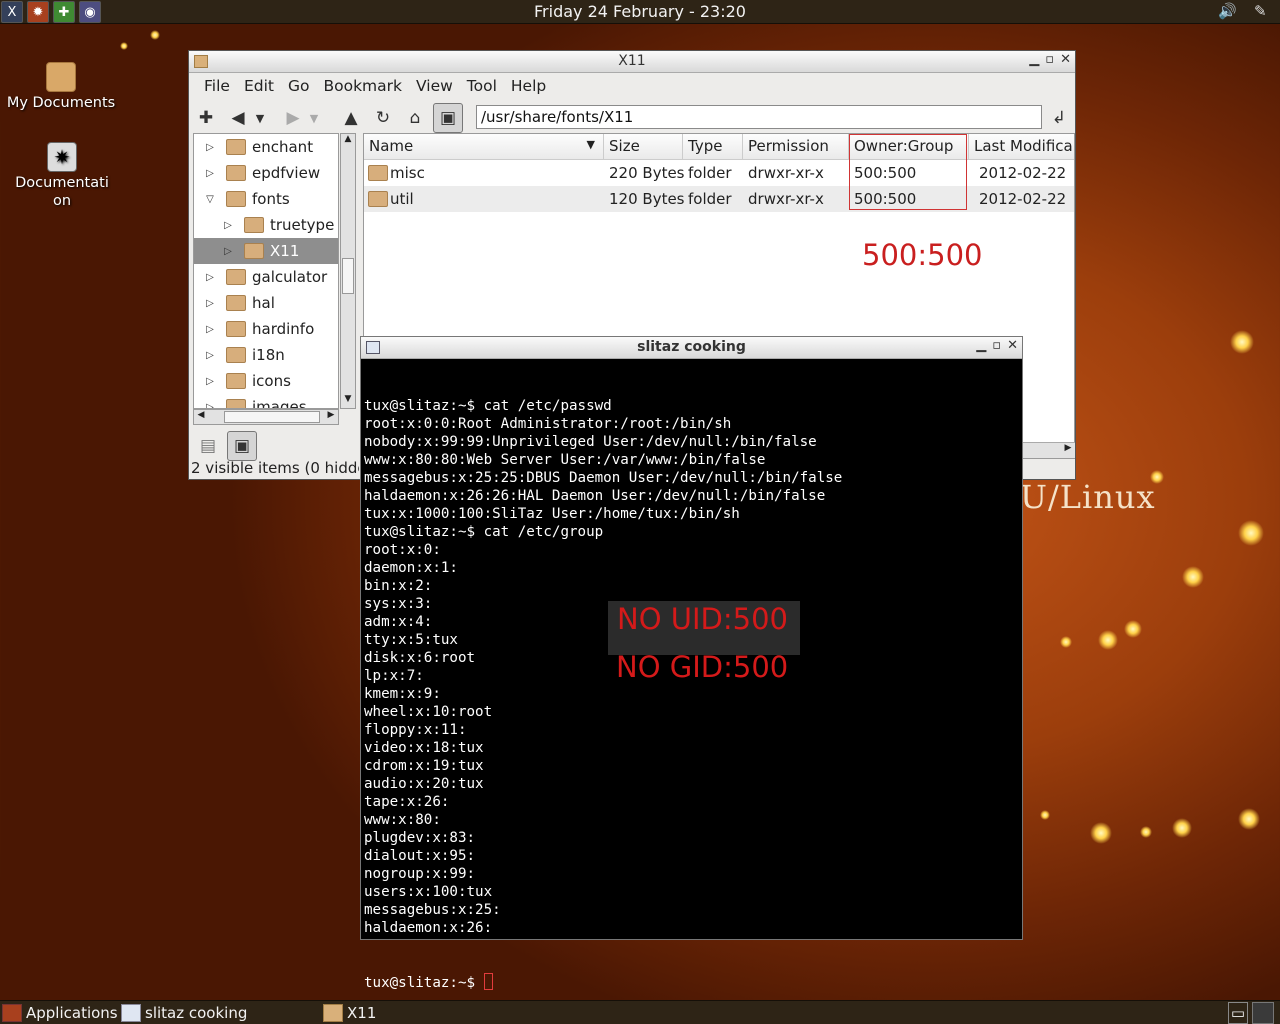 This screenshot has height=1024, width=1280. Describe the element at coordinates (62, 192) in the screenshot. I see `desktop-icon-label: Documentation` at that location.